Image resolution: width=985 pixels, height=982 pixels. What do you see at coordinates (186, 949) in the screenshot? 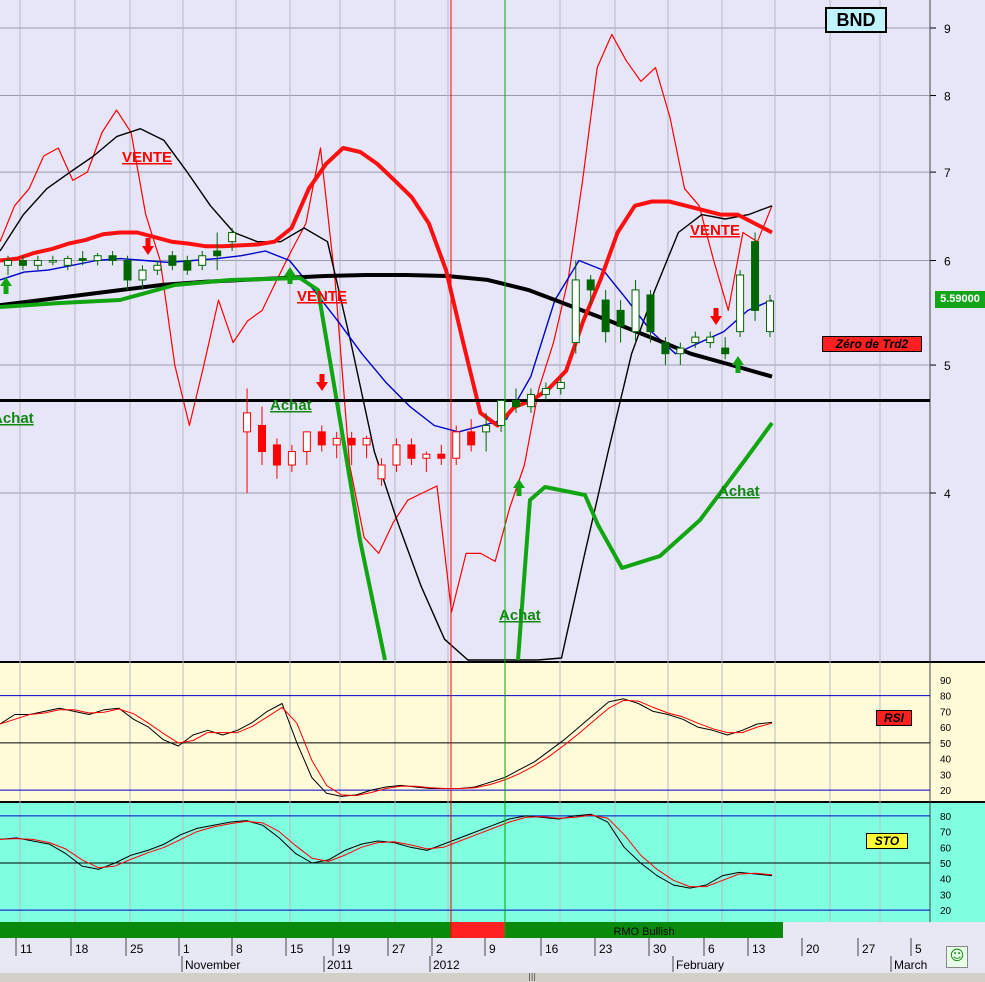
I see `date-label: 1` at bounding box center [186, 949].